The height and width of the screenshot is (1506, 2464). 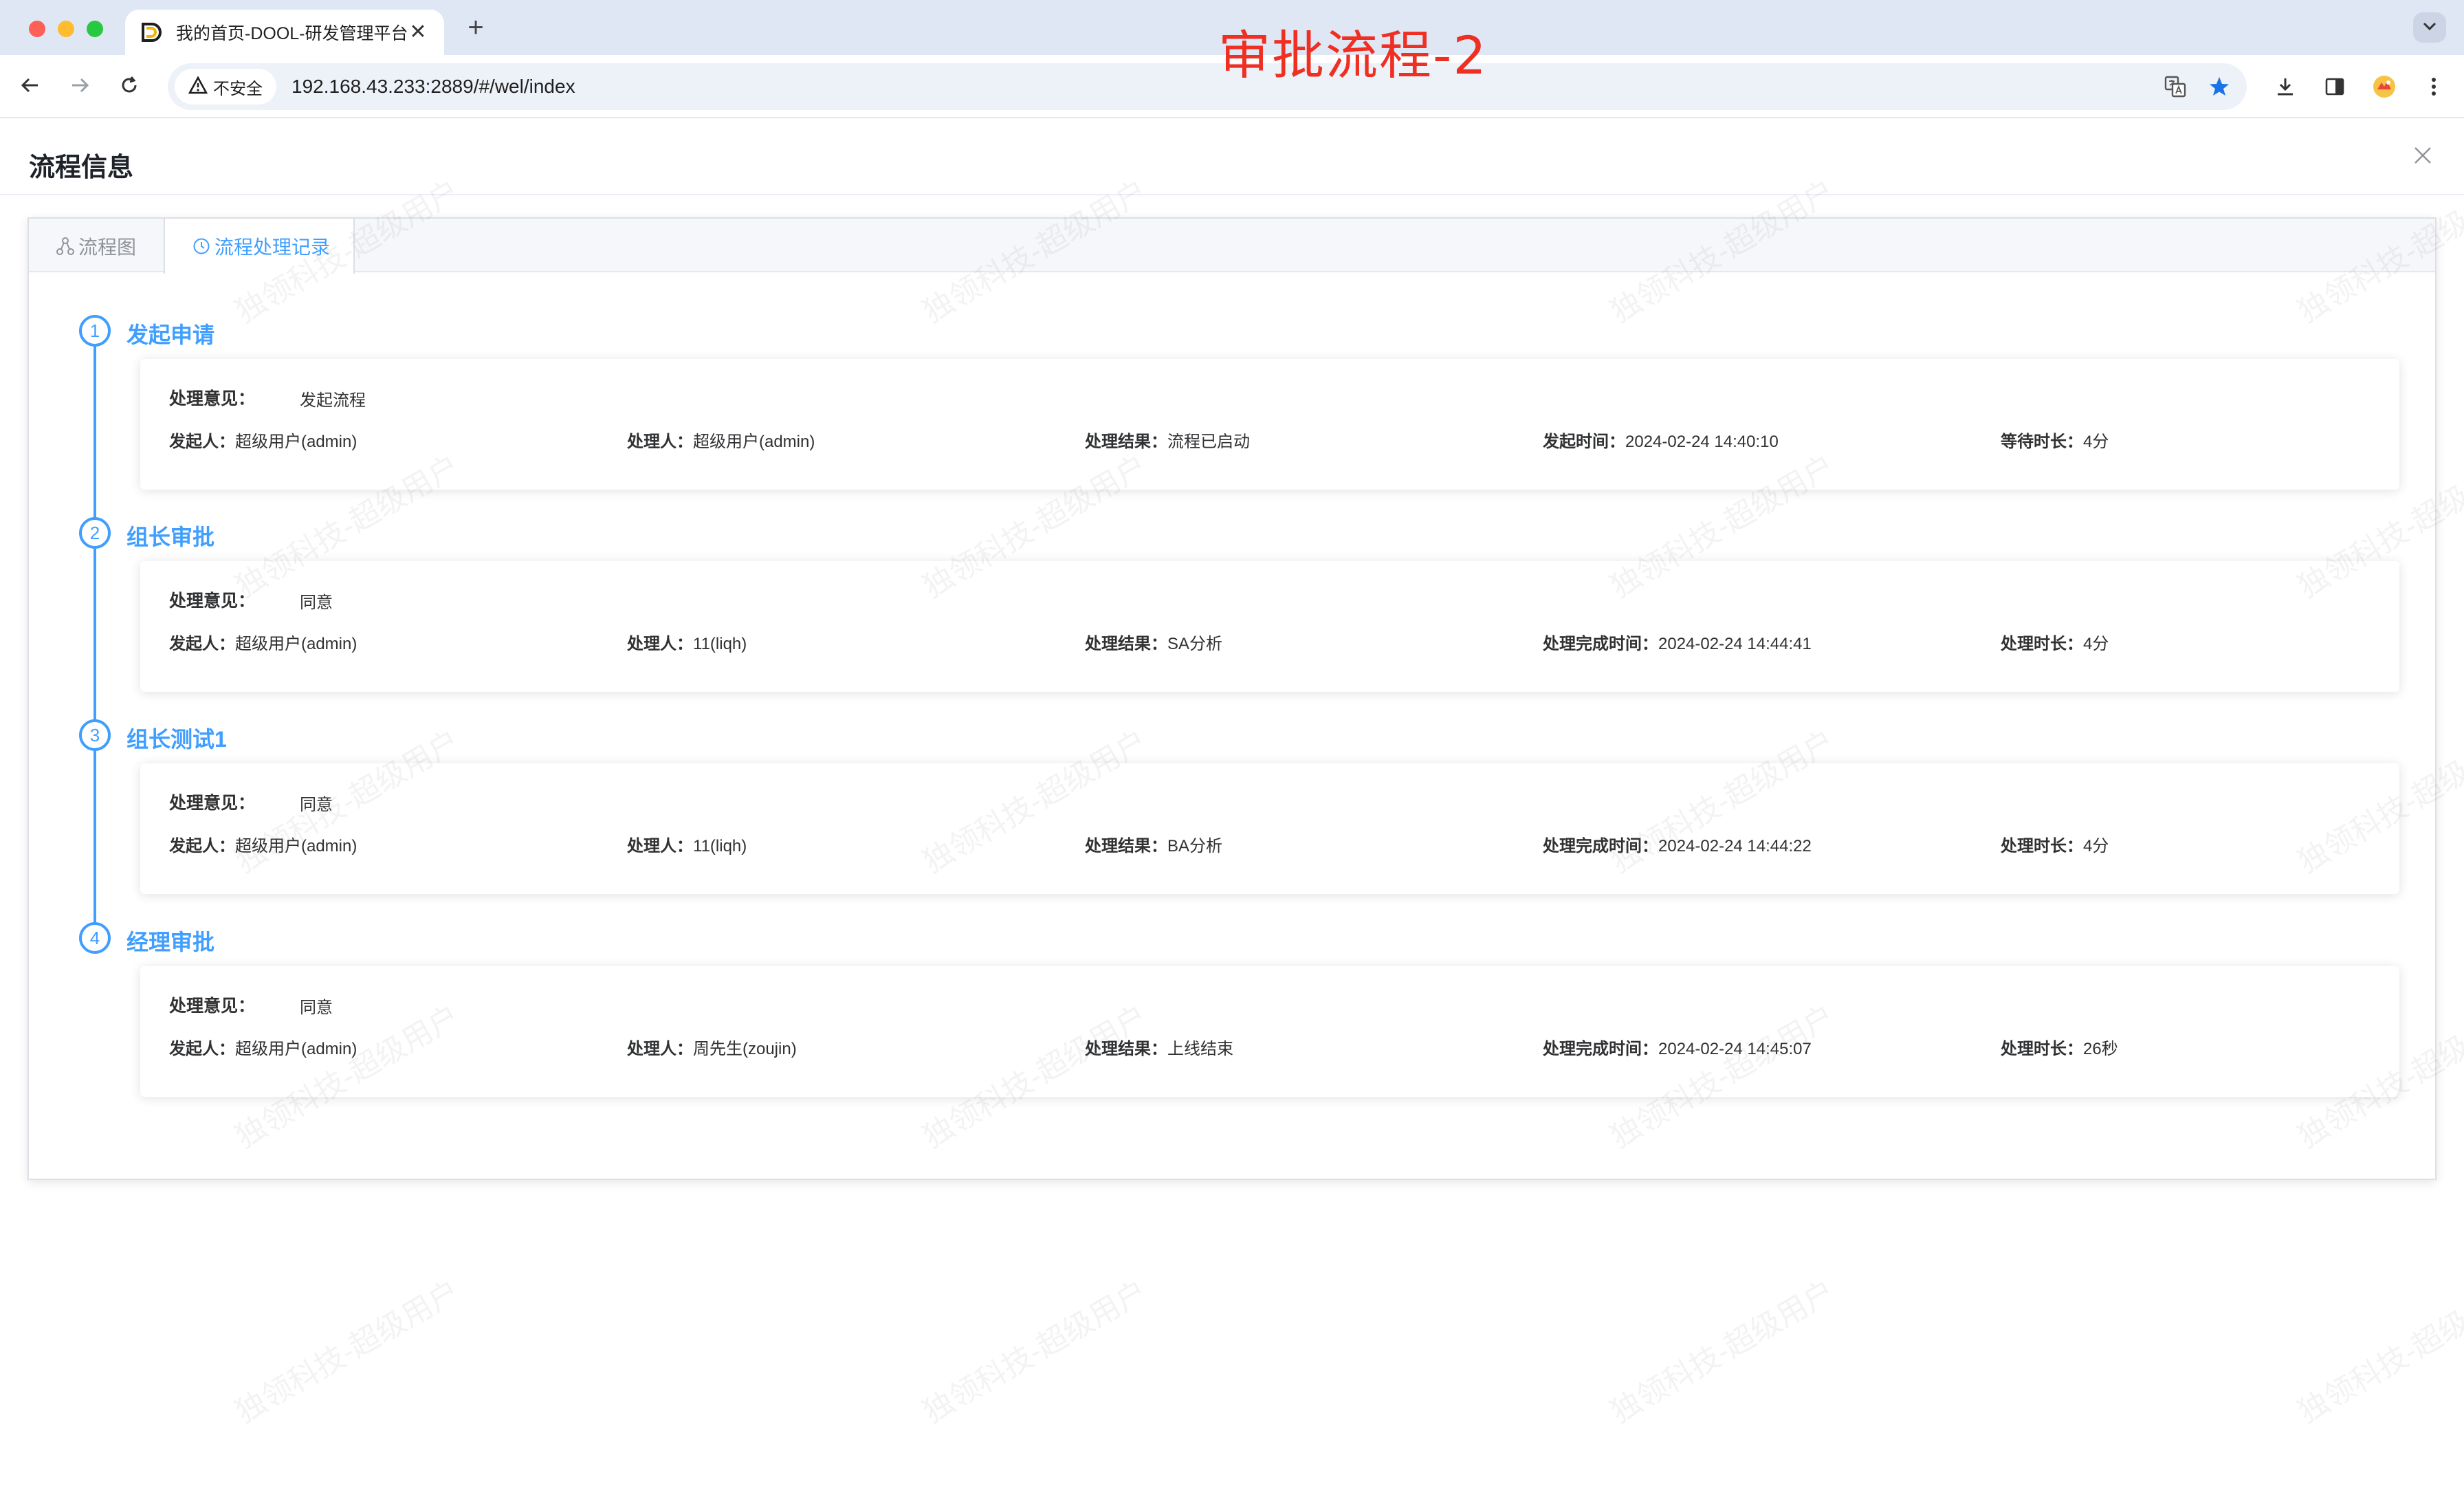 I want to click on field-time: 处理完成时间：2024-02-24 14:45:07, so click(x=1677, y=1047).